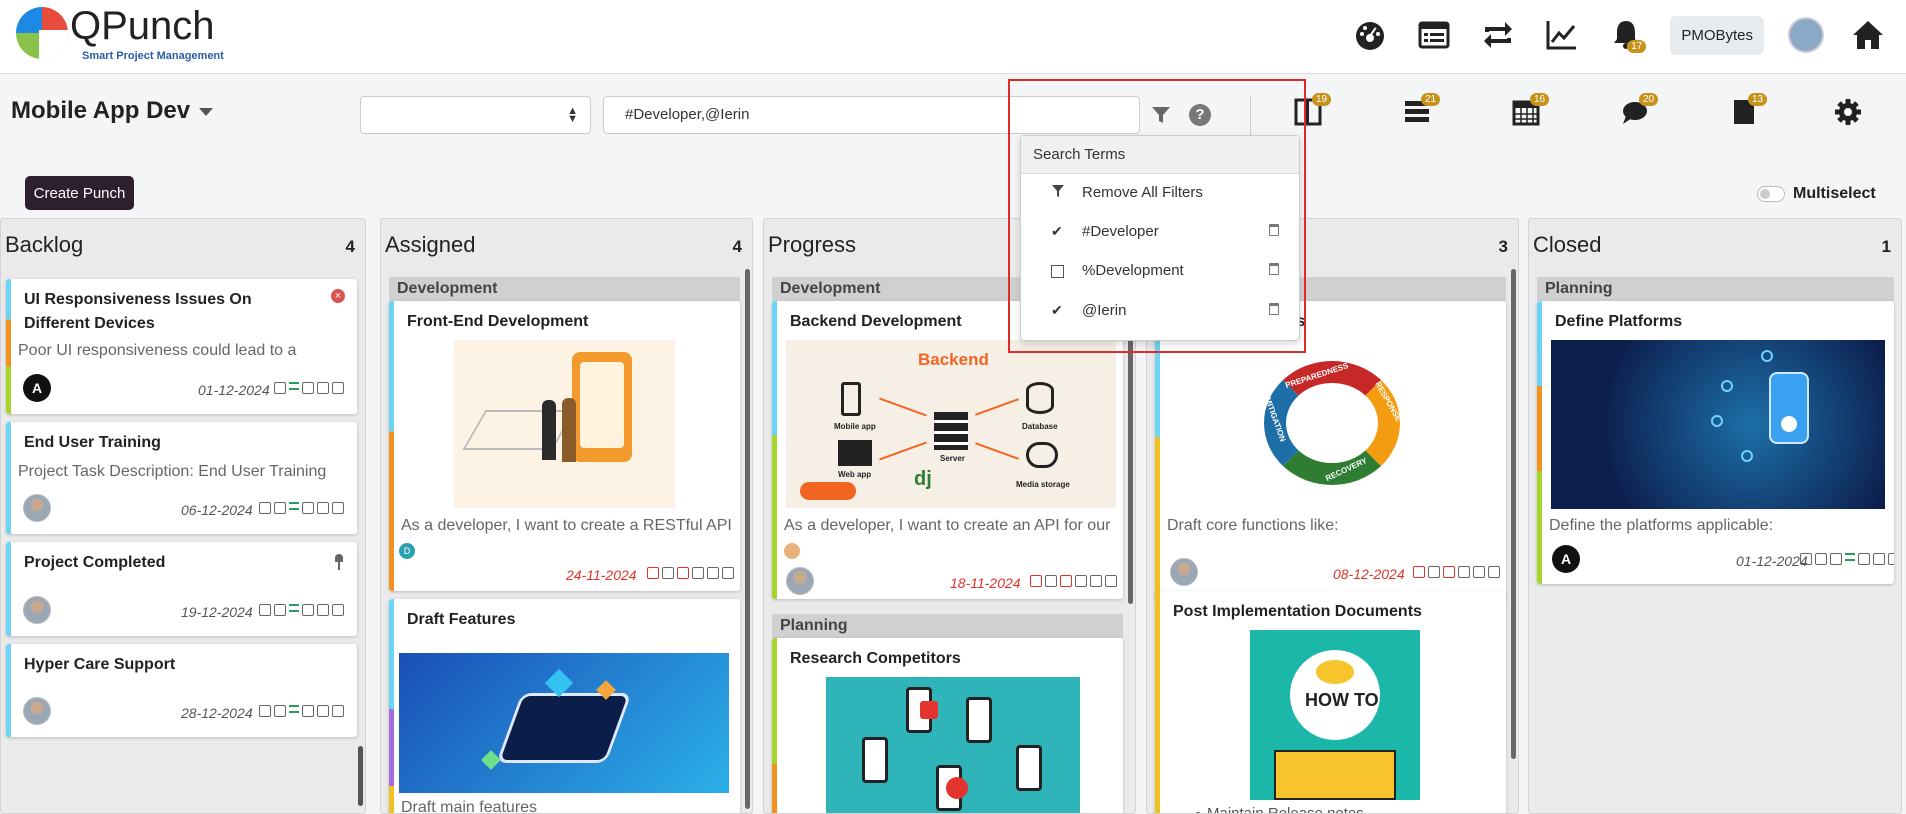 The image size is (1906, 814). What do you see at coordinates (1749, 112) in the screenshot?
I see `file-icon: 13` at bounding box center [1749, 112].